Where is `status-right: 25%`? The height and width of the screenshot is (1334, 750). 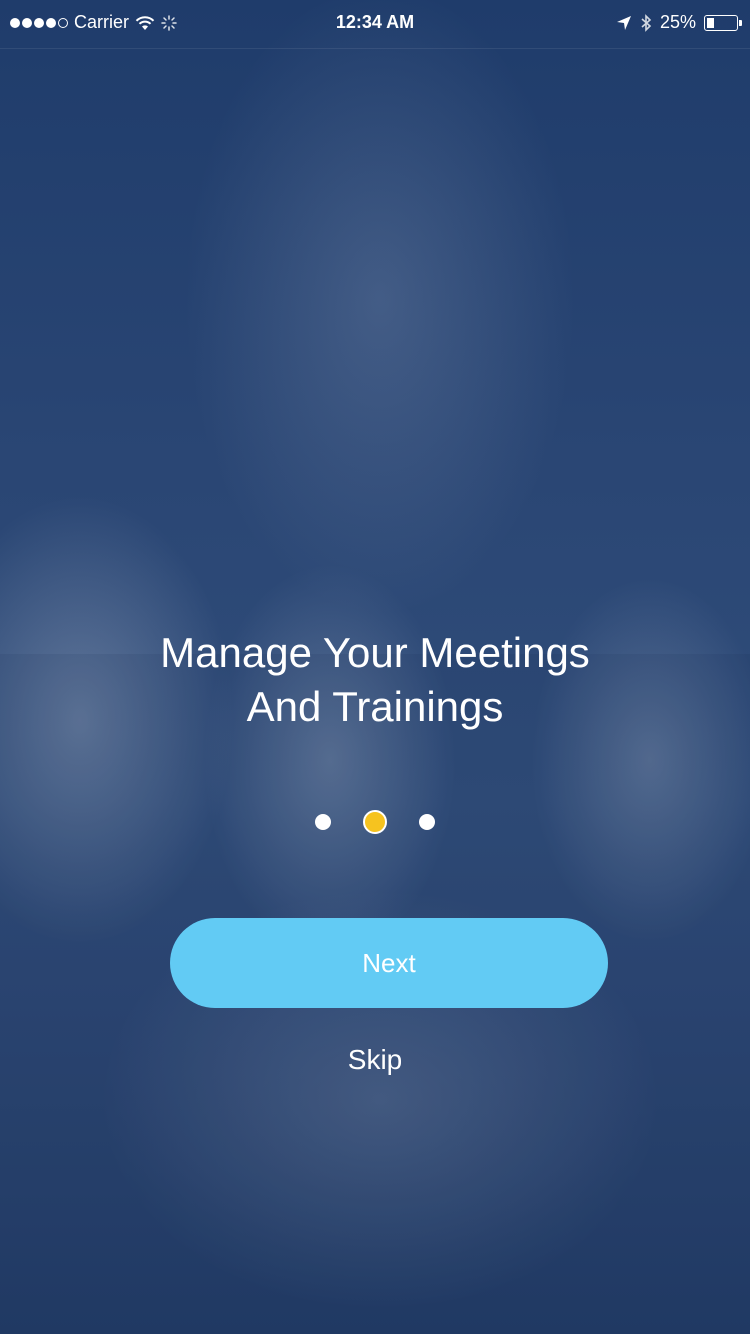
status-right: 25% is located at coordinates (679, 22).